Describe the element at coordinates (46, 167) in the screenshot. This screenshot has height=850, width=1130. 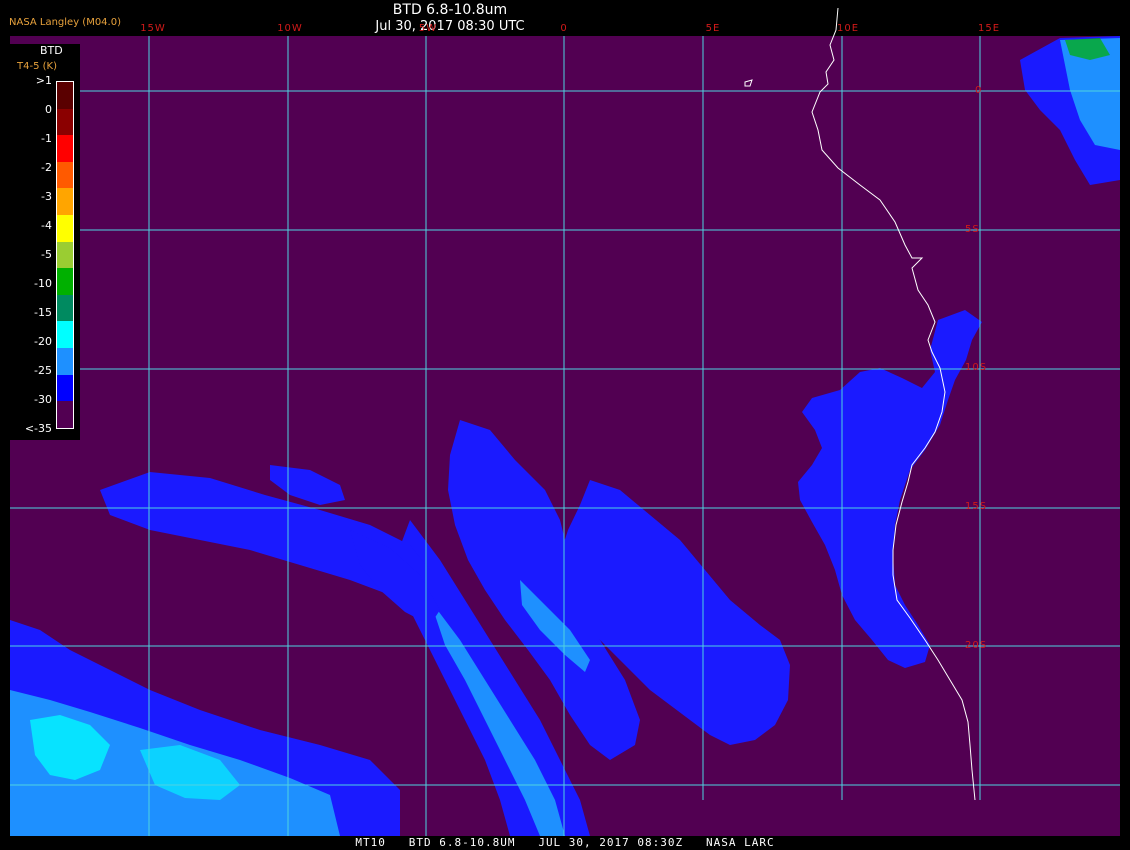
I see `legend-label: -2` at that location.